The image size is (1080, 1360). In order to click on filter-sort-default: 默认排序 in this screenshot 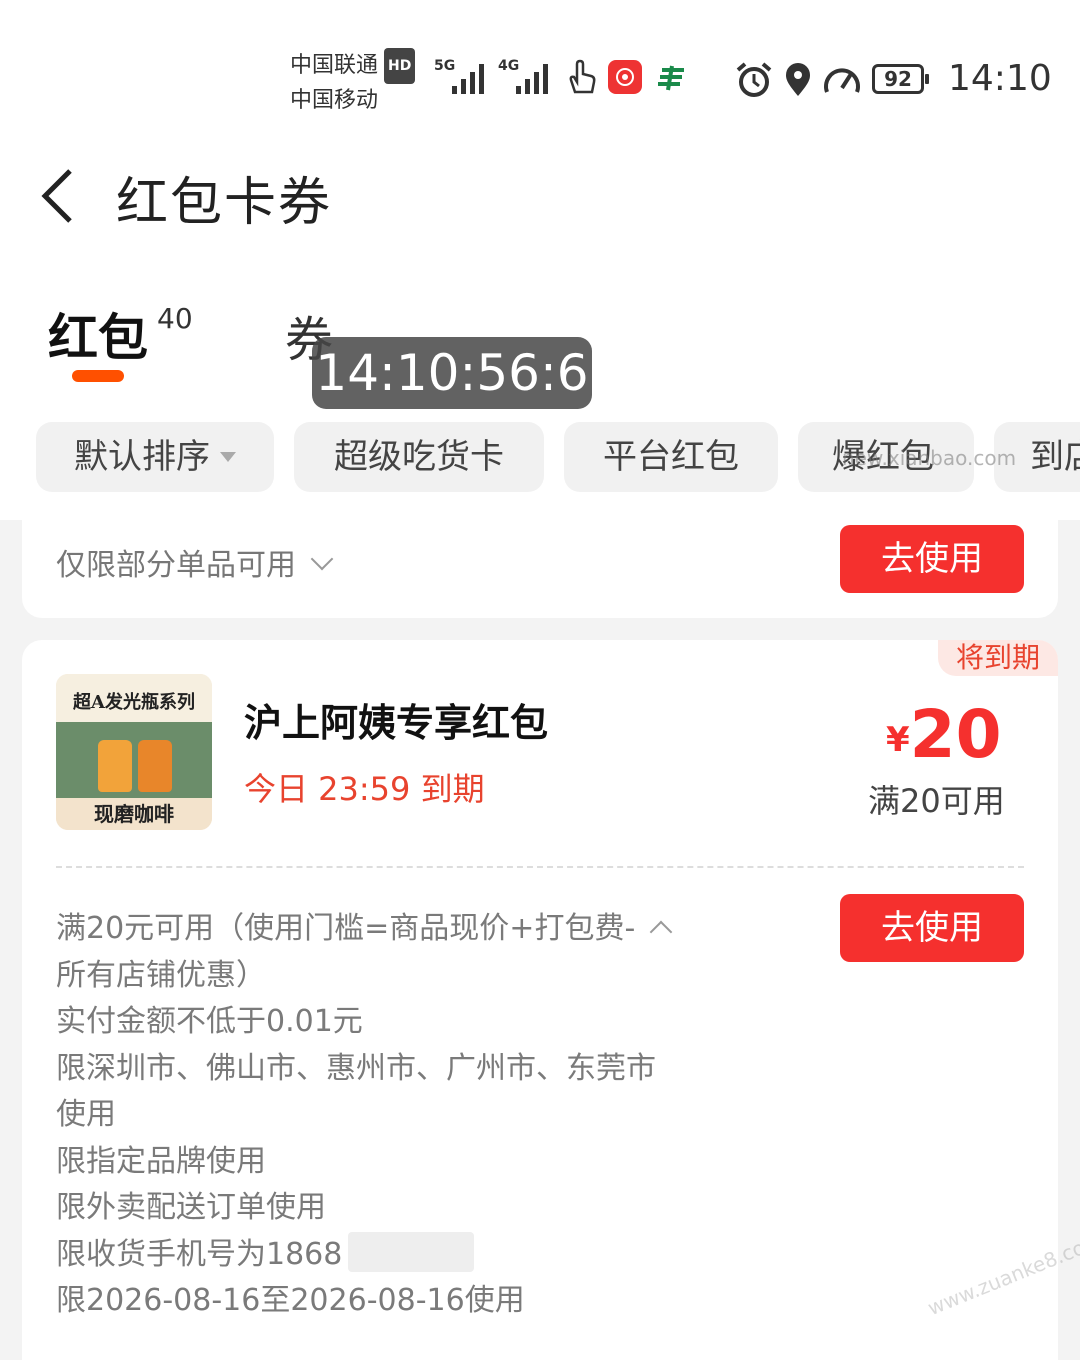, I will do `click(155, 457)`.